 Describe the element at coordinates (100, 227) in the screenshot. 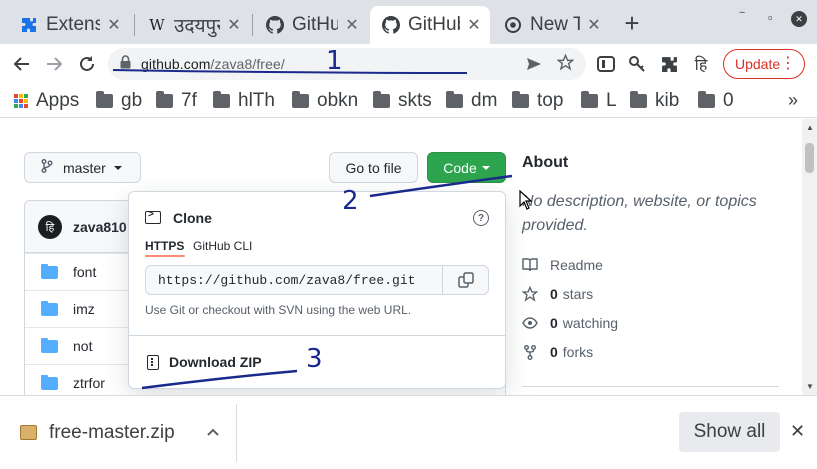

I see `commit-author: zava810` at that location.